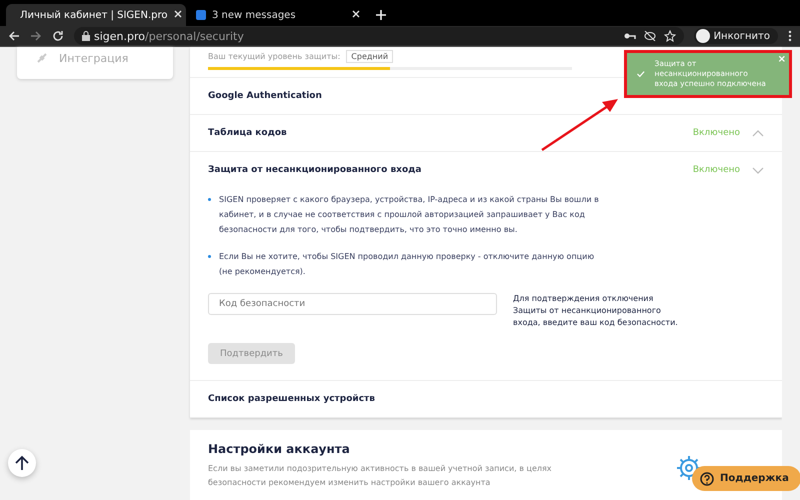 This screenshot has height=500, width=800. What do you see at coordinates (278, 15) in the screenshot?
I see `browser-tab: 3 new messages` at bounding box center [278, 15].